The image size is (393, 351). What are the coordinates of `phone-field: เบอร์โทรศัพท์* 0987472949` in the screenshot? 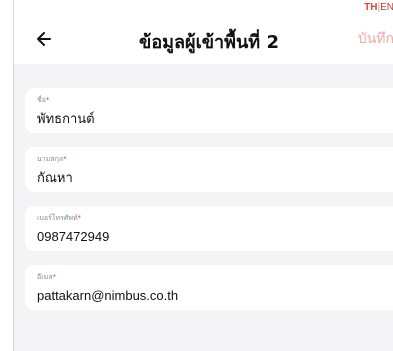 It's located at (209, 228).